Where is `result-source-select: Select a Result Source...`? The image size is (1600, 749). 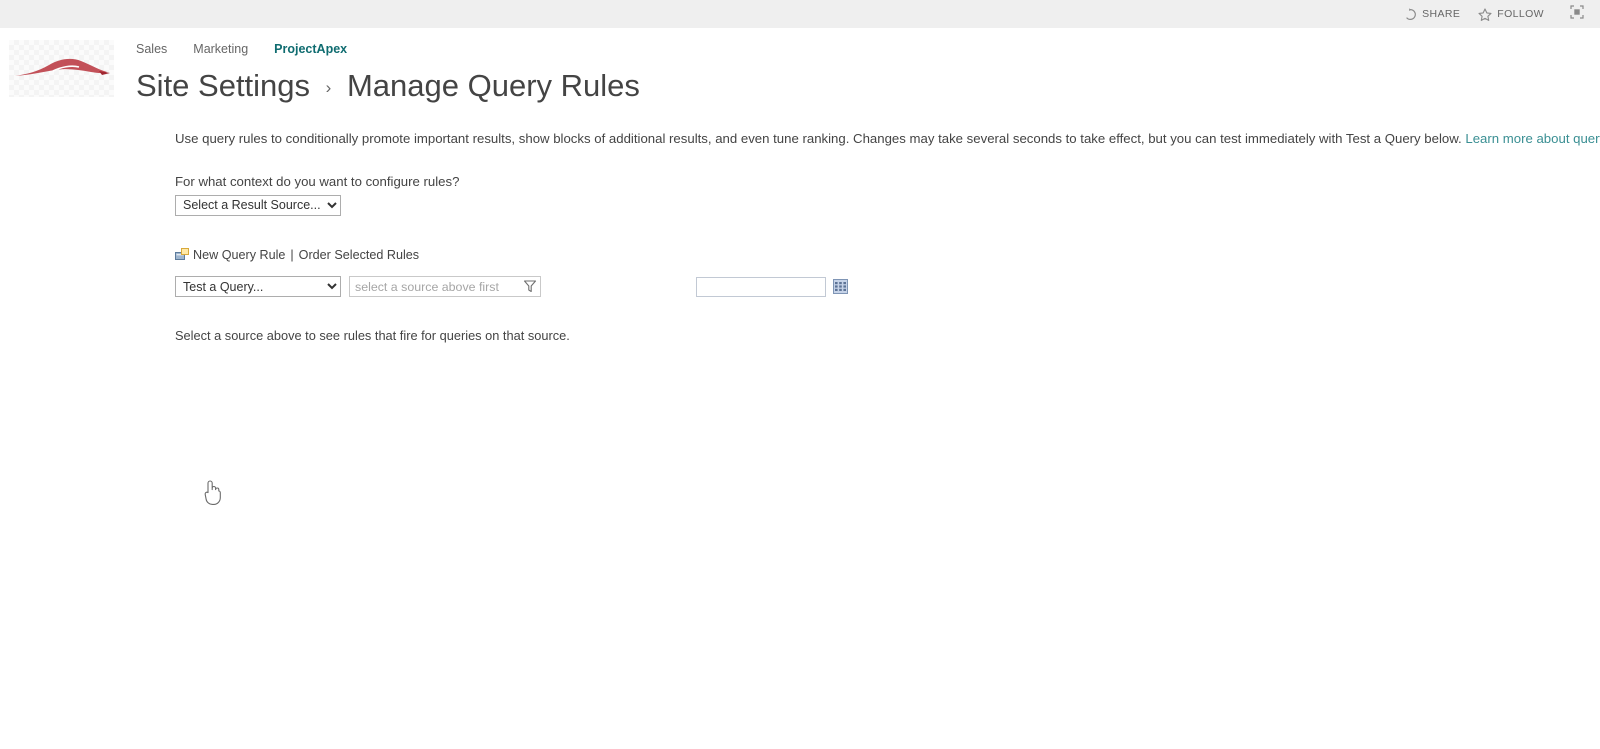
result-source-select: Select a Result Source... is located at coordinates (258, 205).